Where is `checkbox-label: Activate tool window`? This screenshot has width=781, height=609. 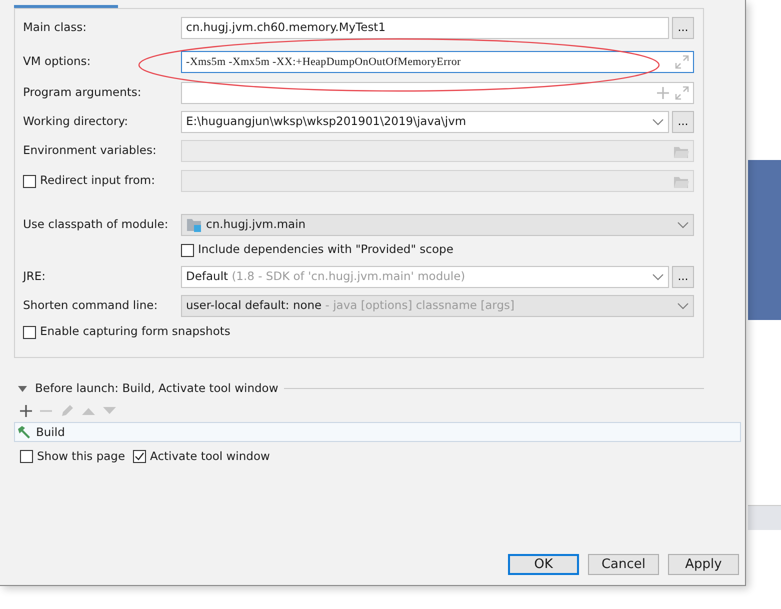 checkbox-label: Activate tool window is located at coordinates (210, 457).